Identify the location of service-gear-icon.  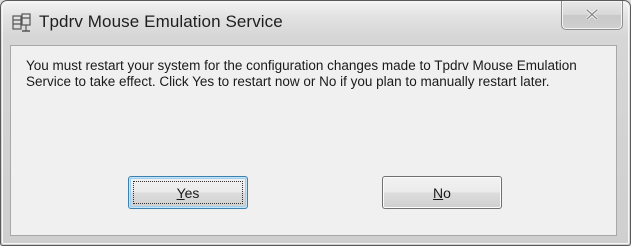
(22, 23).